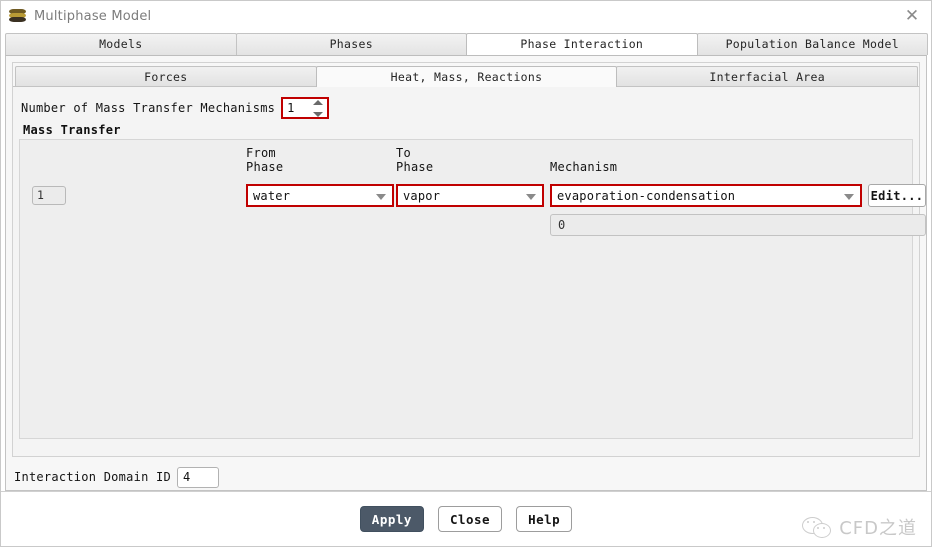  What do you see at coordinates (92, 477) in the screenshot?
I see `interaction-domain-label: Interaction Domain ID` at bounding box center [92, 477].